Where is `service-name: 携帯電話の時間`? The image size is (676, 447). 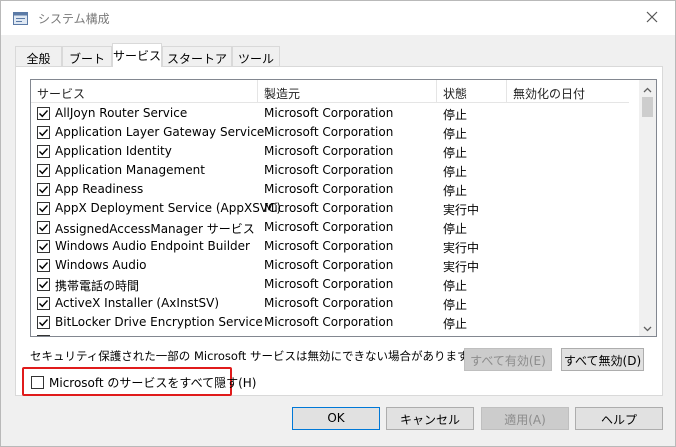
service-name: 携帯電話の時間 is located at coordinates (97, 286).